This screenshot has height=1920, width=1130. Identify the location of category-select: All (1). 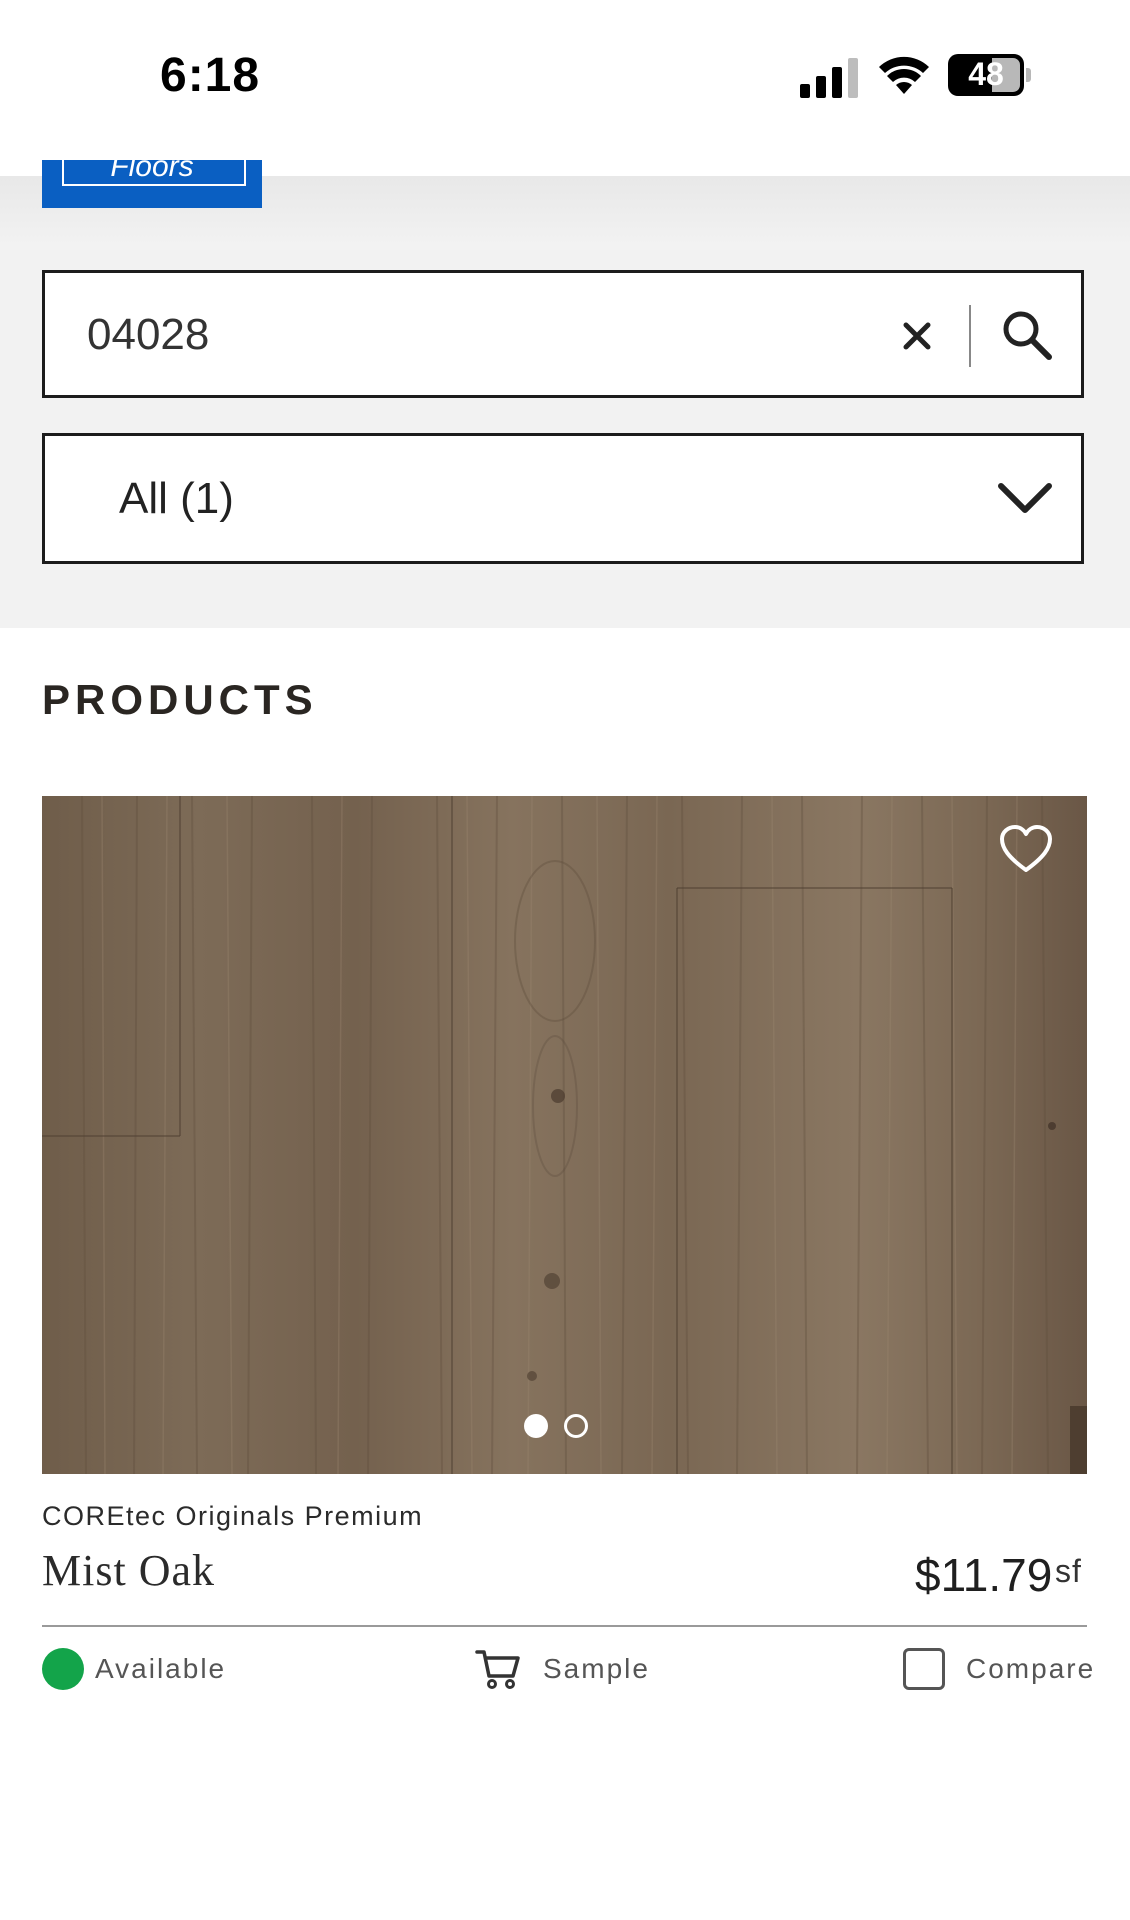
(563, 498).